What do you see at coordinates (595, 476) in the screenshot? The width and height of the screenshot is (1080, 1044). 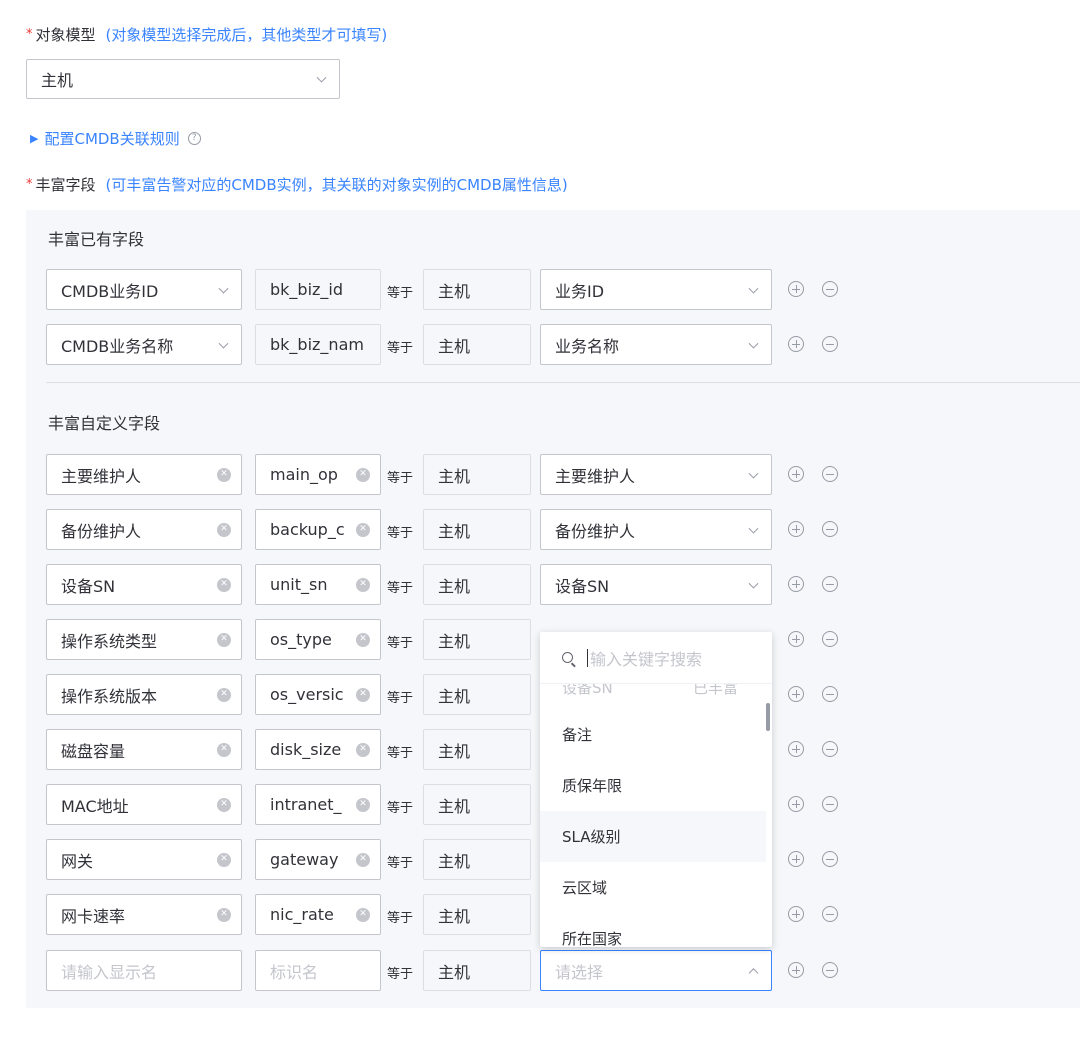 I see `attr-name: 主要维护人` at bounding box center [595, 476].